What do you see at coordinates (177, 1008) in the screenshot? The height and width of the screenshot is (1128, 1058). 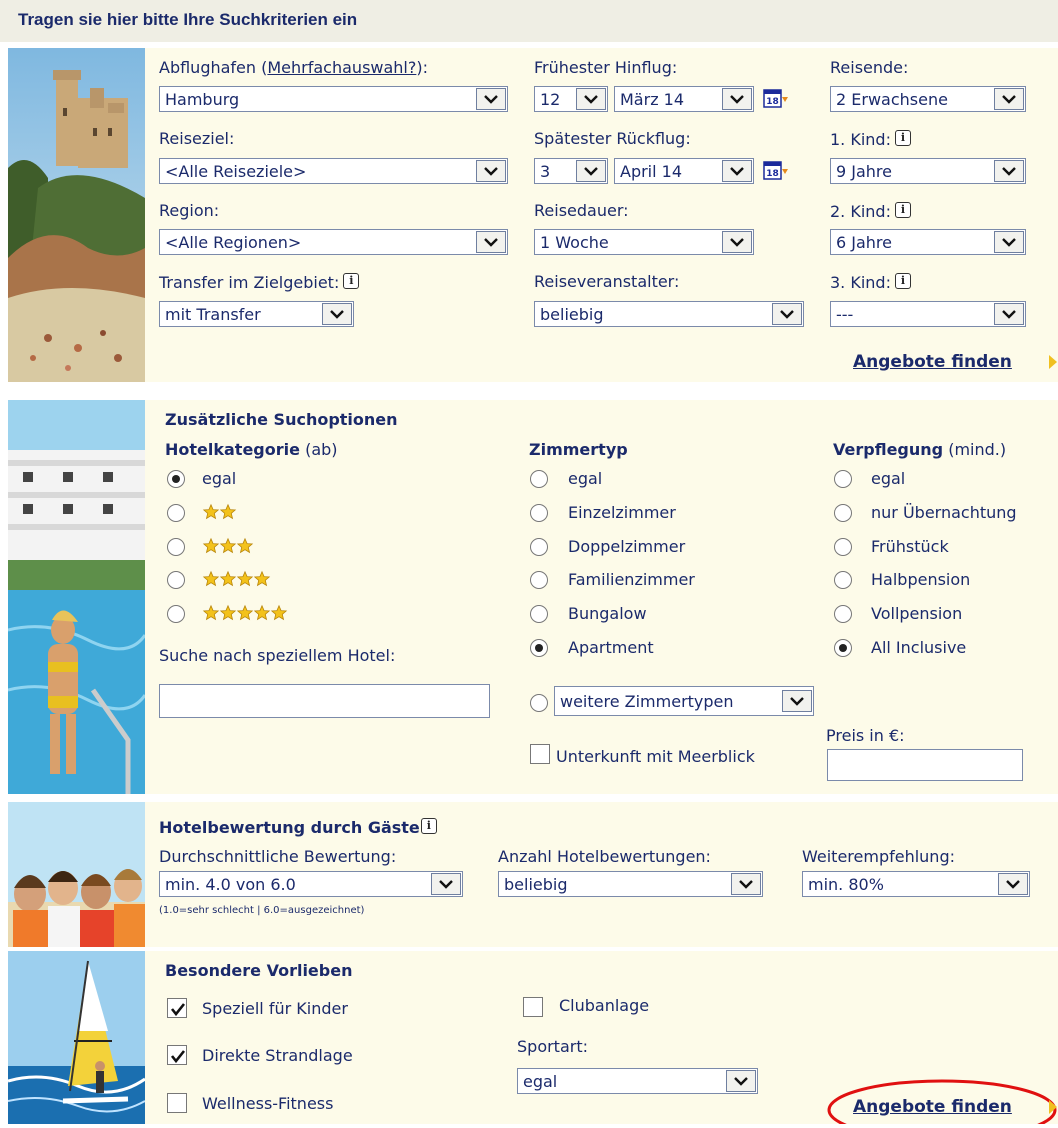 I see `kids-checkbox` at bounding box center [177, 1008].